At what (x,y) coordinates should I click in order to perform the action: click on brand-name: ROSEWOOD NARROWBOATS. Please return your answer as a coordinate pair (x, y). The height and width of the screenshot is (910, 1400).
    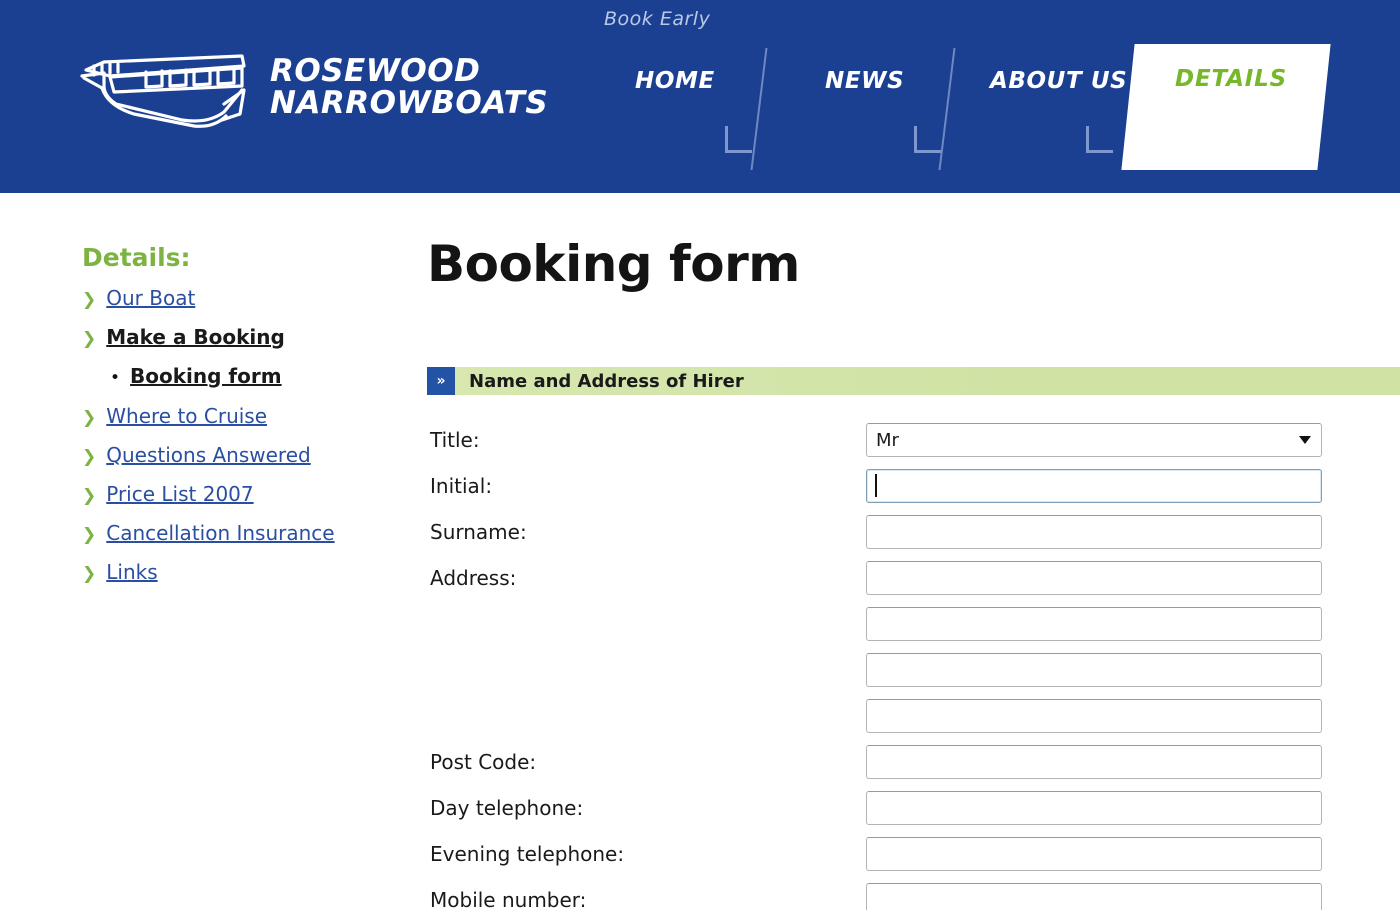
    Looking at the image, I should click on (409, 87).